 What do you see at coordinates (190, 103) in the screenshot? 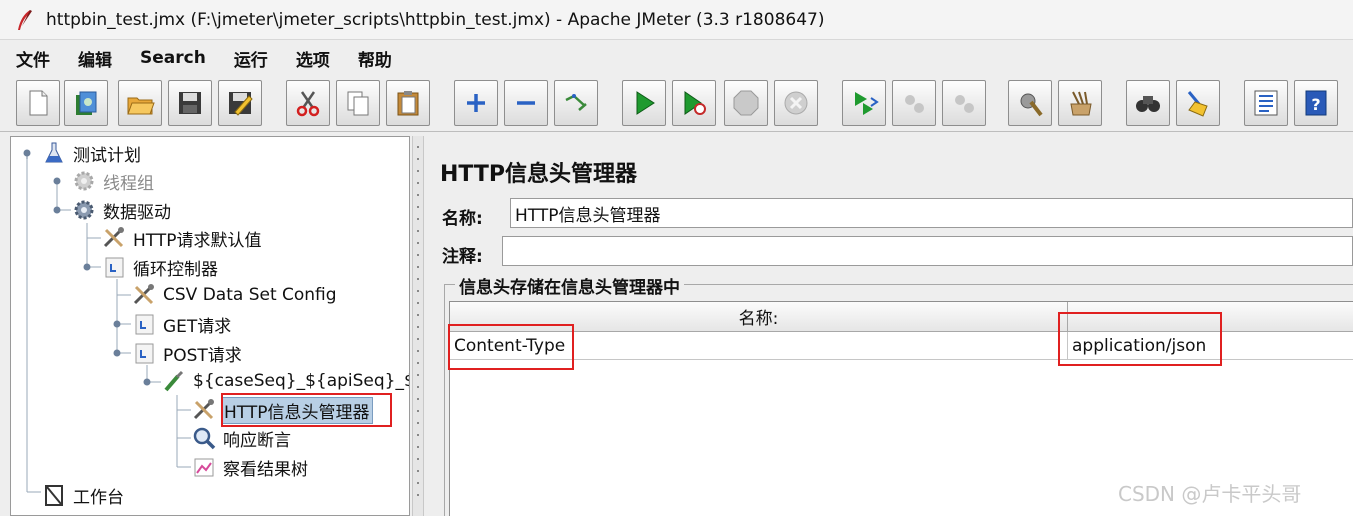
I see `save-button` at bounding box center [190, 103].